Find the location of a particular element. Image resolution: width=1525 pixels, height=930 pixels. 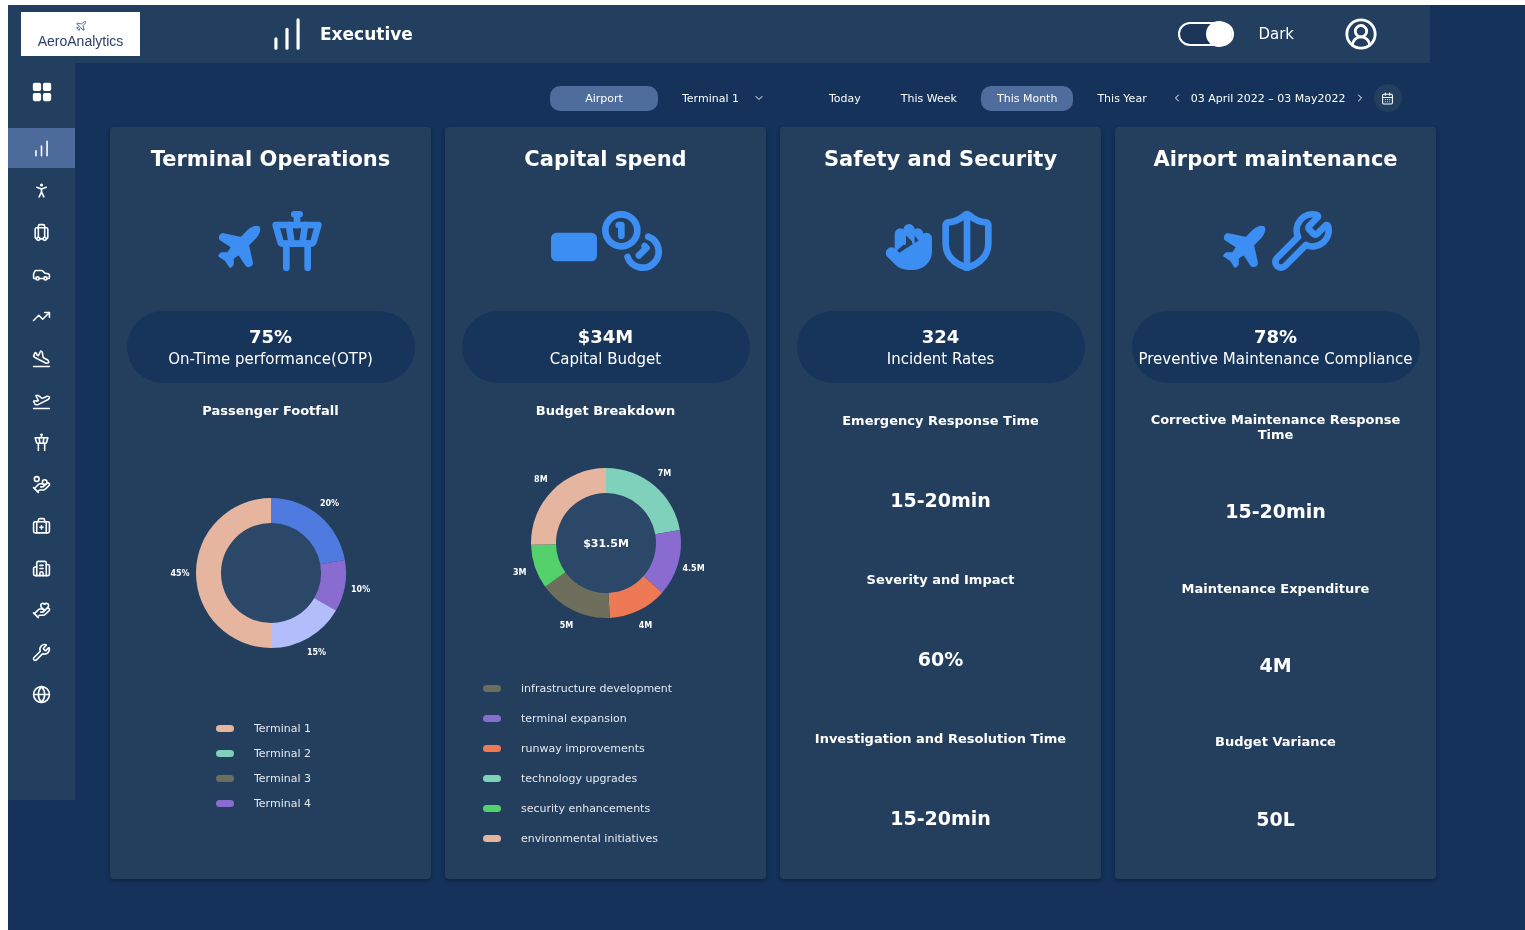

legend-label: environmental initiatives is located at coordinates (589, 838).